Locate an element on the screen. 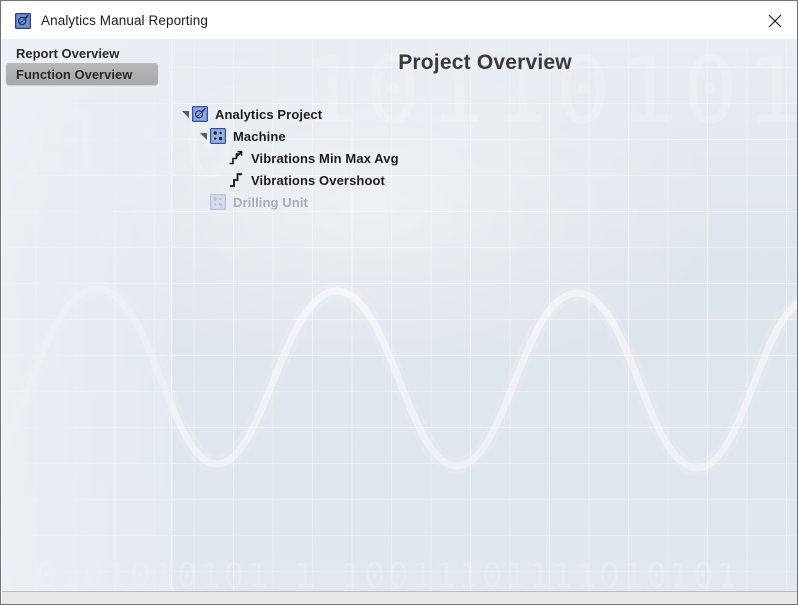  analytics-scope-icon is located at coordinates (23, 20).